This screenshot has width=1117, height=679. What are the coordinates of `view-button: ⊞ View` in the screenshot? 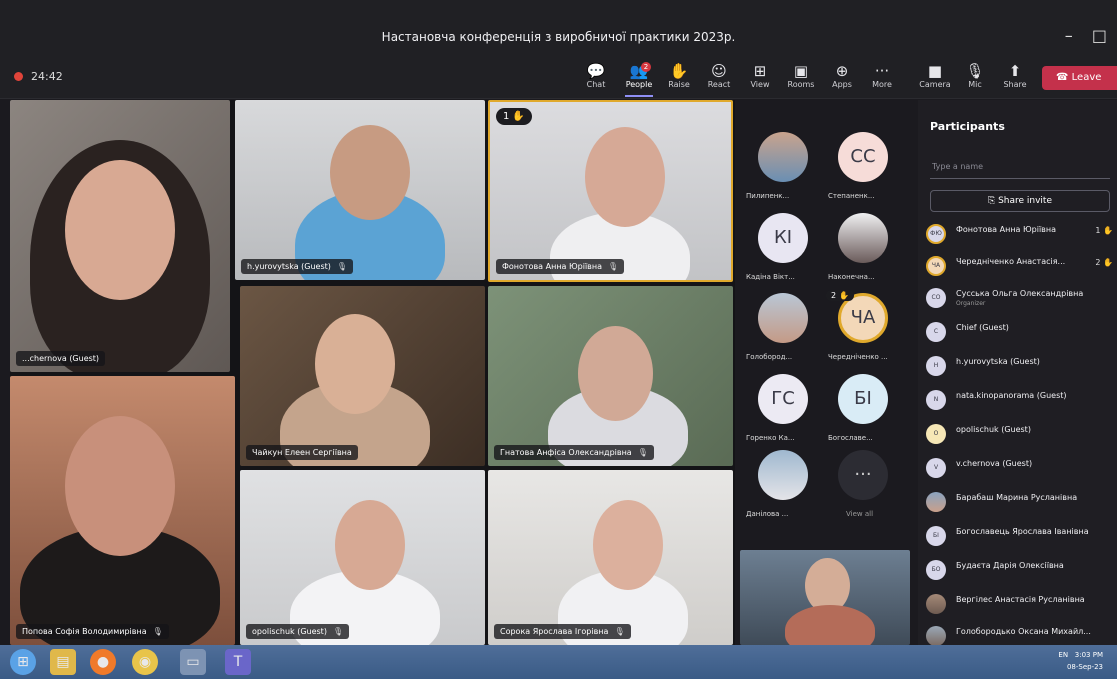 It's located at (760, 75).